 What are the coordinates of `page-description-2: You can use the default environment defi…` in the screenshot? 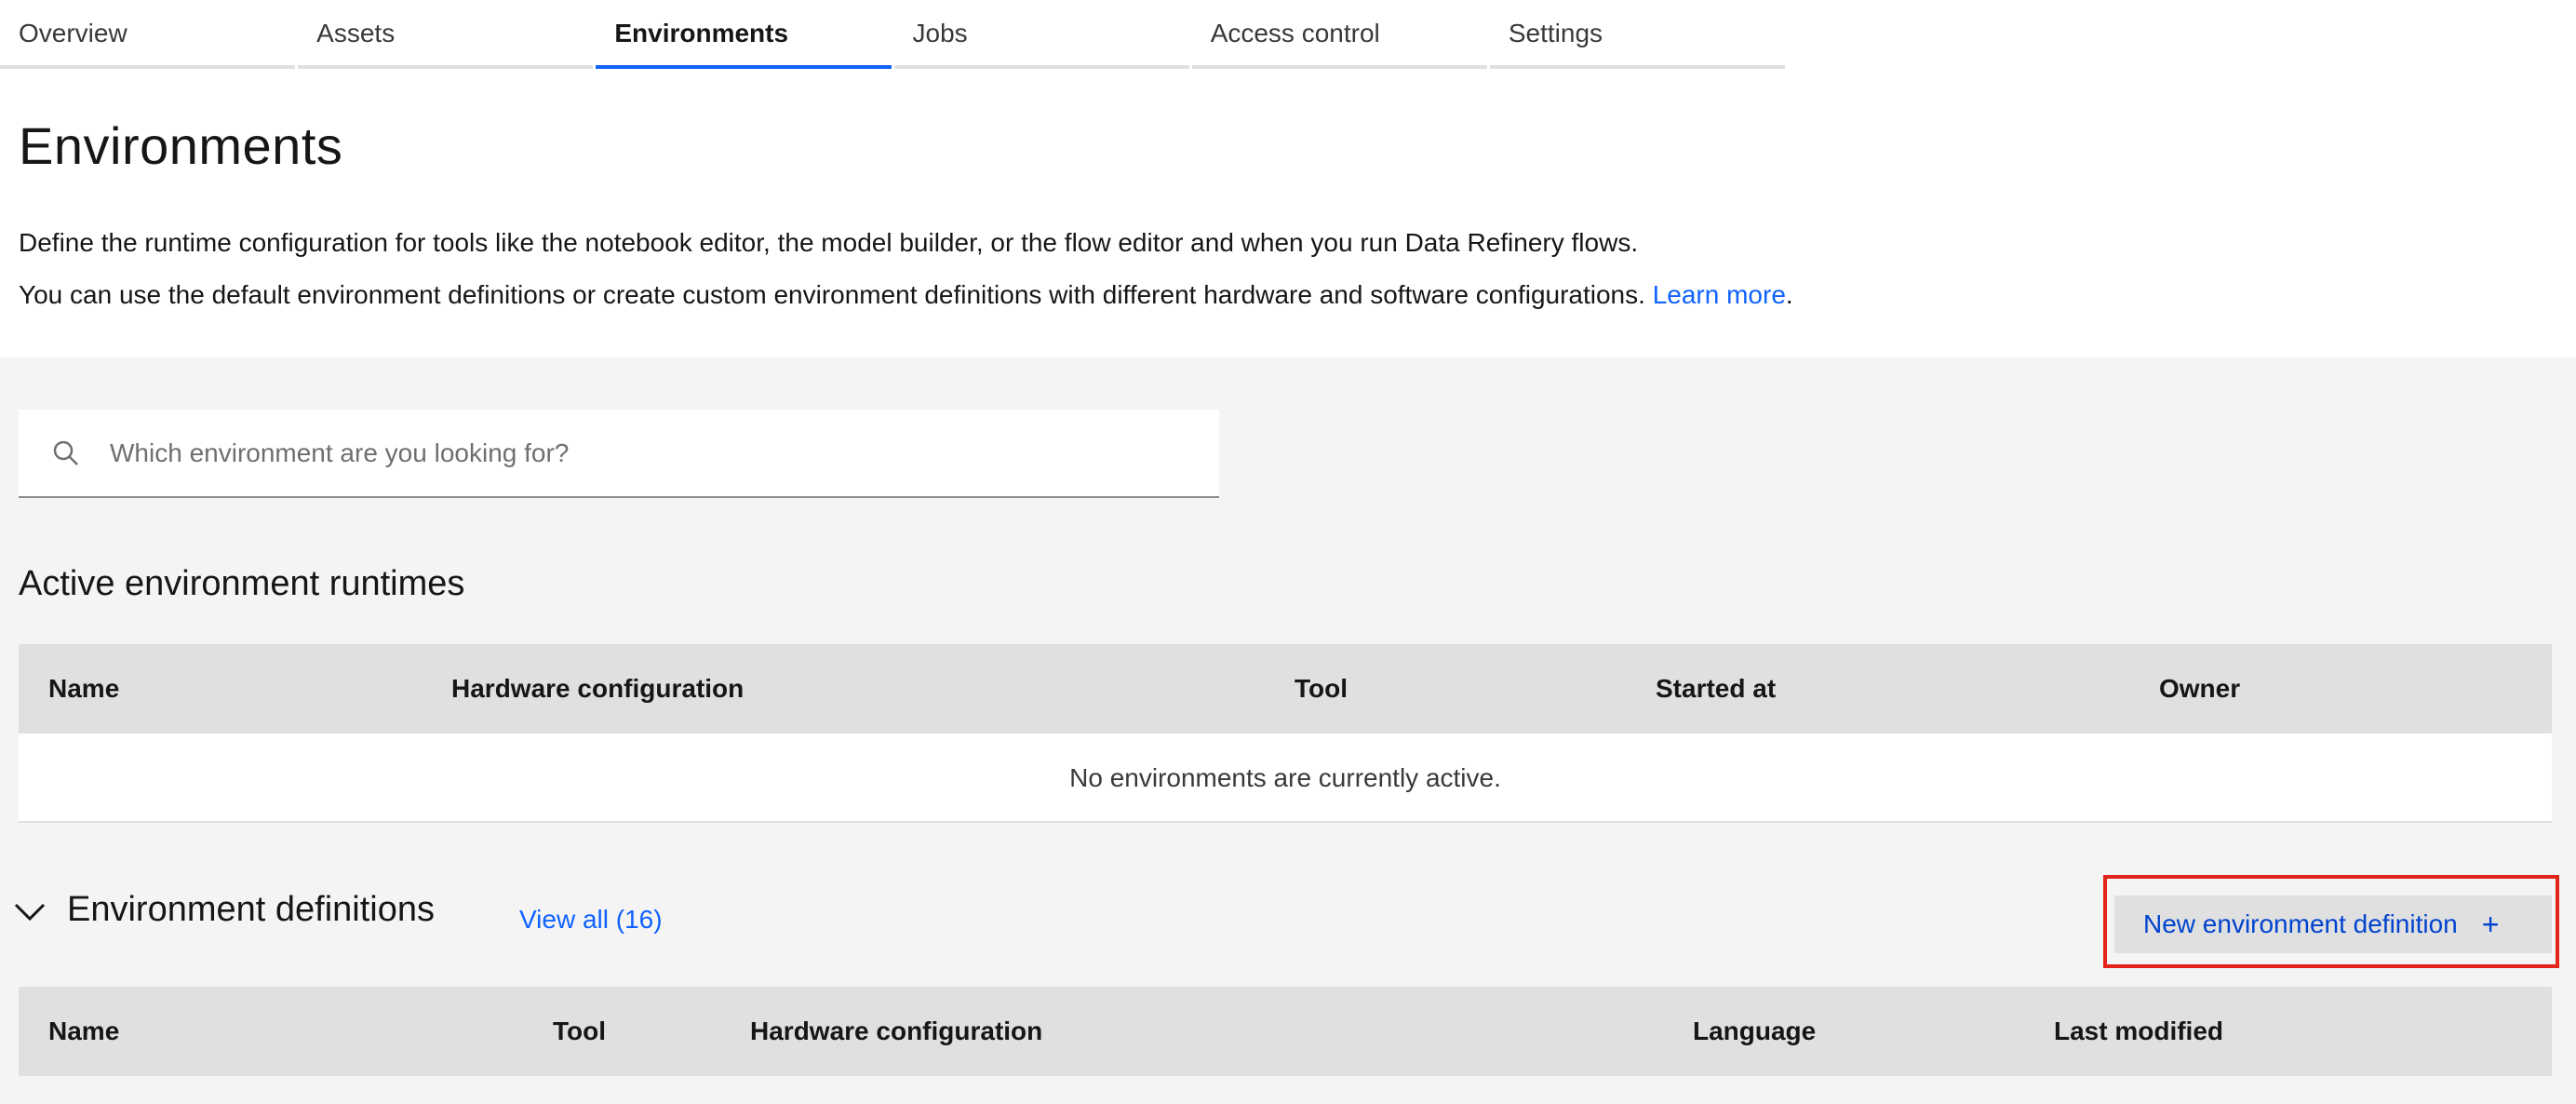 It's located at (906, 295).